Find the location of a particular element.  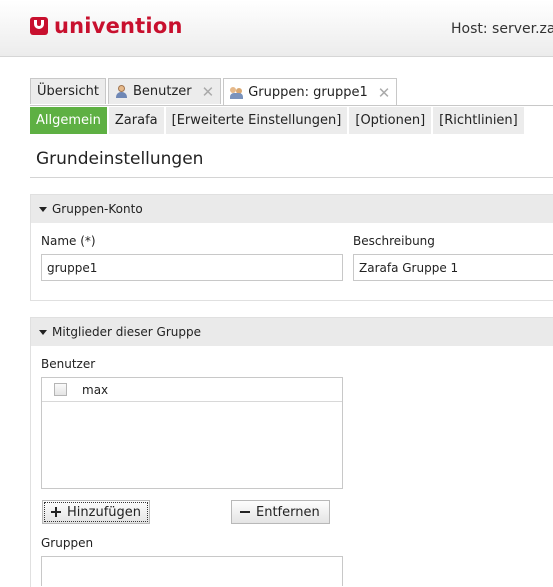

subtab-policies: [Richtlinien] is located at coordinates (478, 120).